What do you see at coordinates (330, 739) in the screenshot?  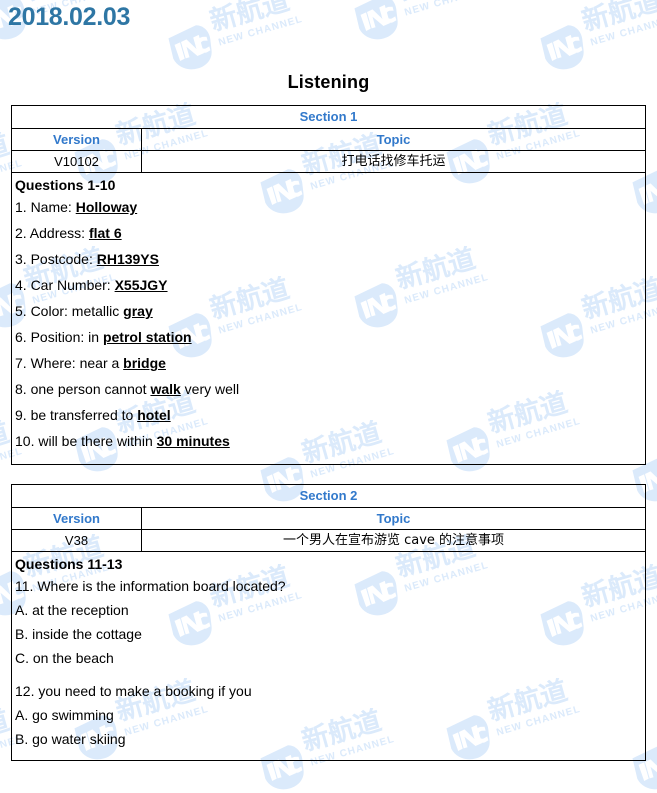 I see `question-12-option-b: B. go water skiing` at bounding box center [330, 739].